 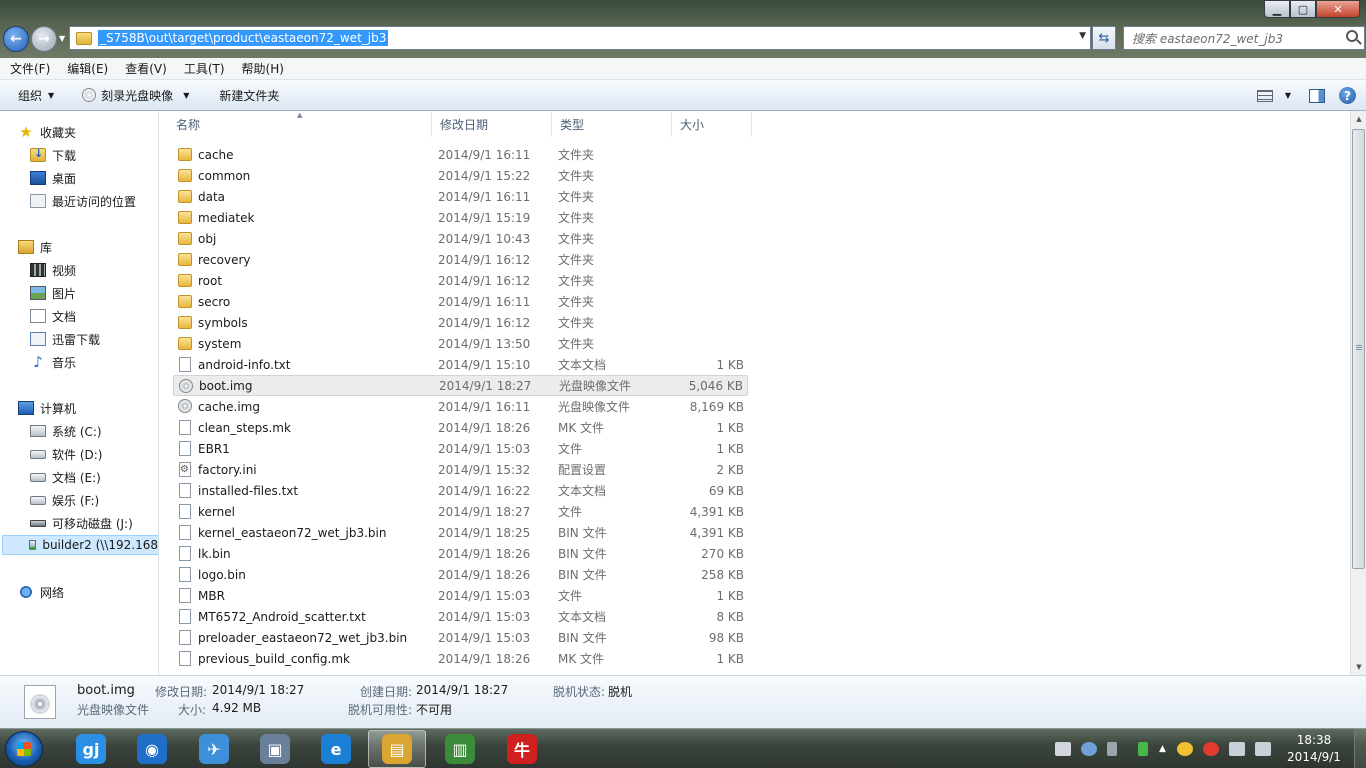 I want to click on taskbar-app-button: 牛, so click(x=522, y=749).